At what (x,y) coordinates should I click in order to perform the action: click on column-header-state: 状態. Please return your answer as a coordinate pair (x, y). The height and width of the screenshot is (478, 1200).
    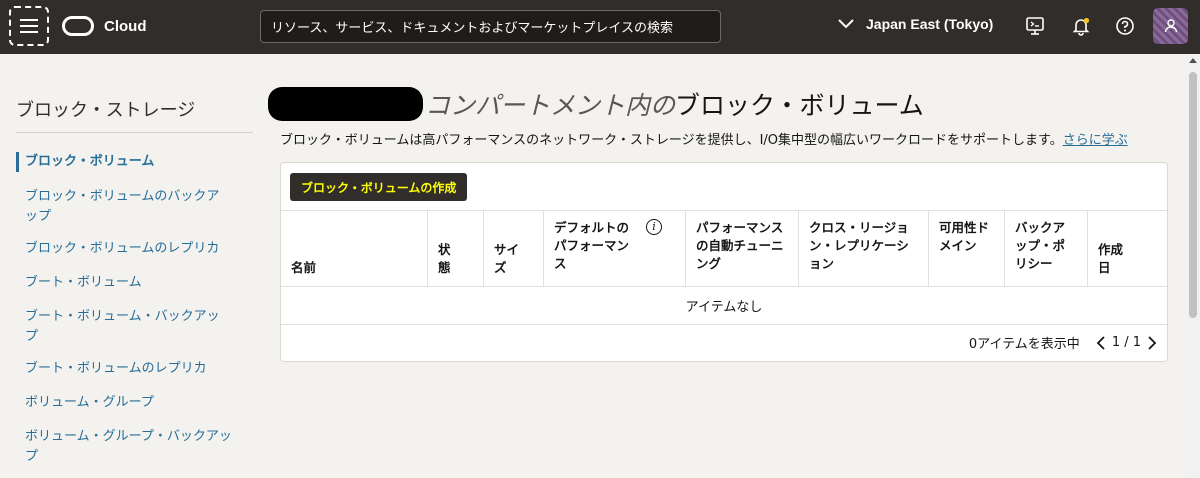
    Looking at the image, I should click on (456, 249).